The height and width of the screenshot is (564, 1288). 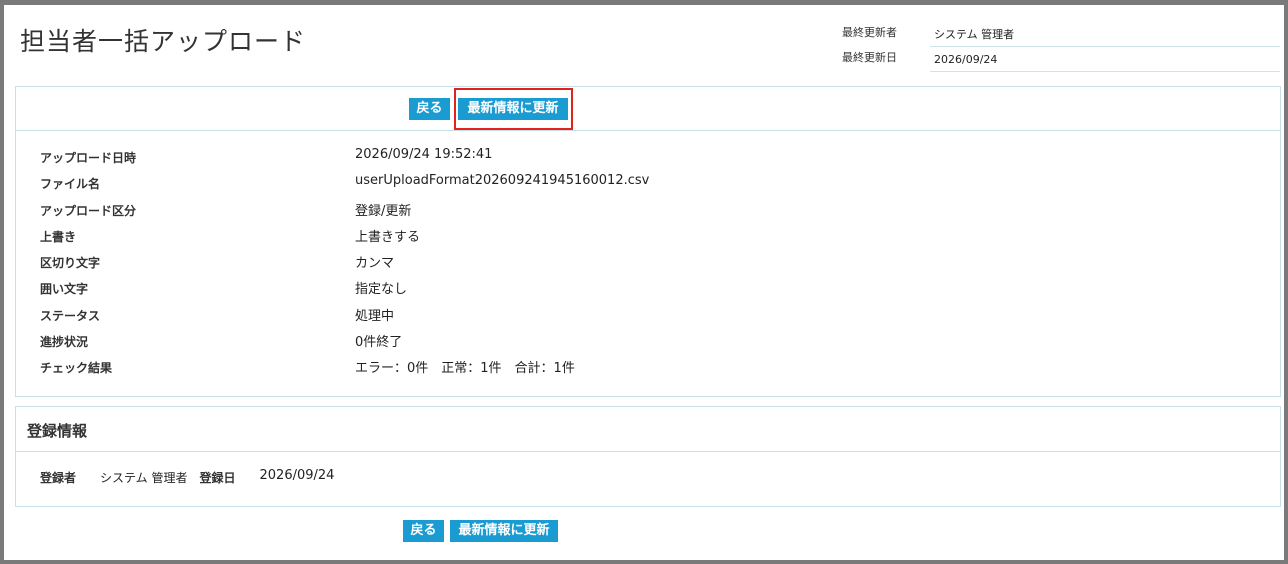 What do you see at coordinates (869, 32) in the screenshot?
I see `last-updated-by-label: 最終更新者` at bounding box center [869, 32].